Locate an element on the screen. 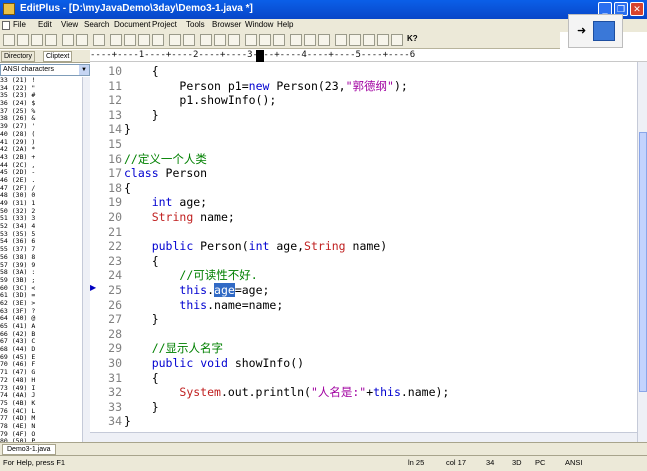  code-line: 19 int age; is located at coordinates (363, 202).